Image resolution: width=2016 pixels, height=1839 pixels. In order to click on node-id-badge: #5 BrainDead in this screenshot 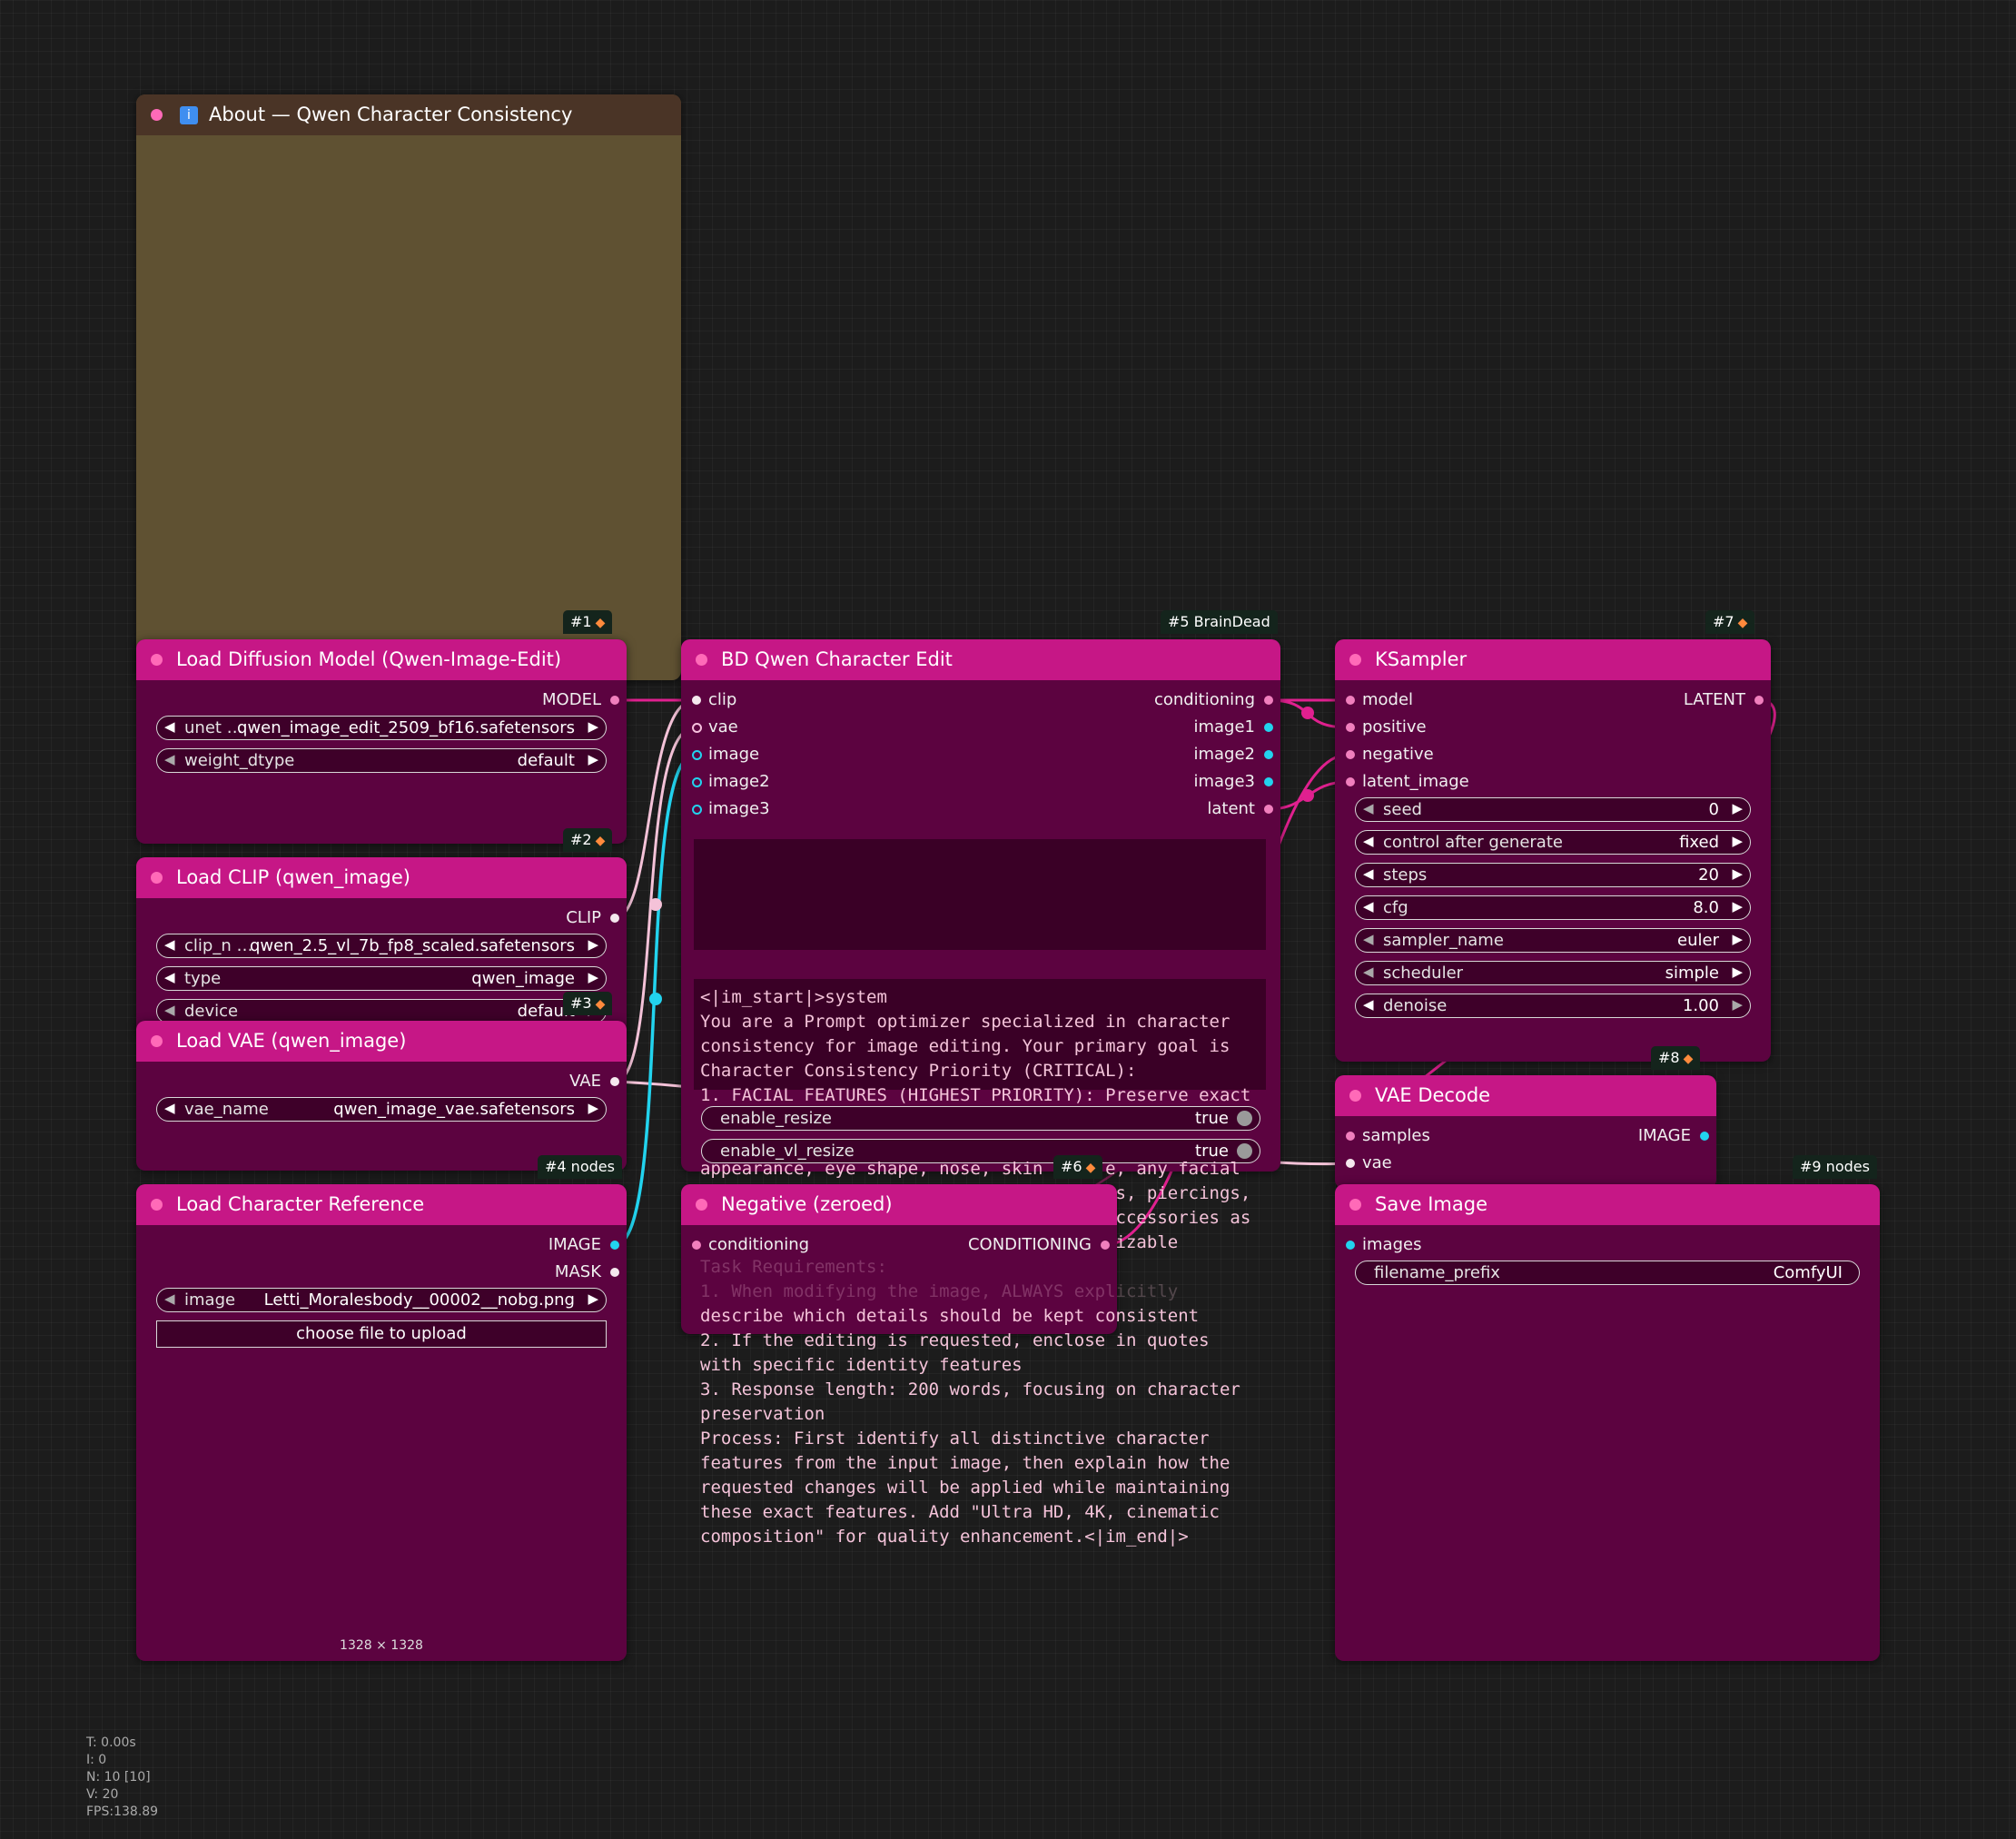, I will do `click(1220, 622)`.